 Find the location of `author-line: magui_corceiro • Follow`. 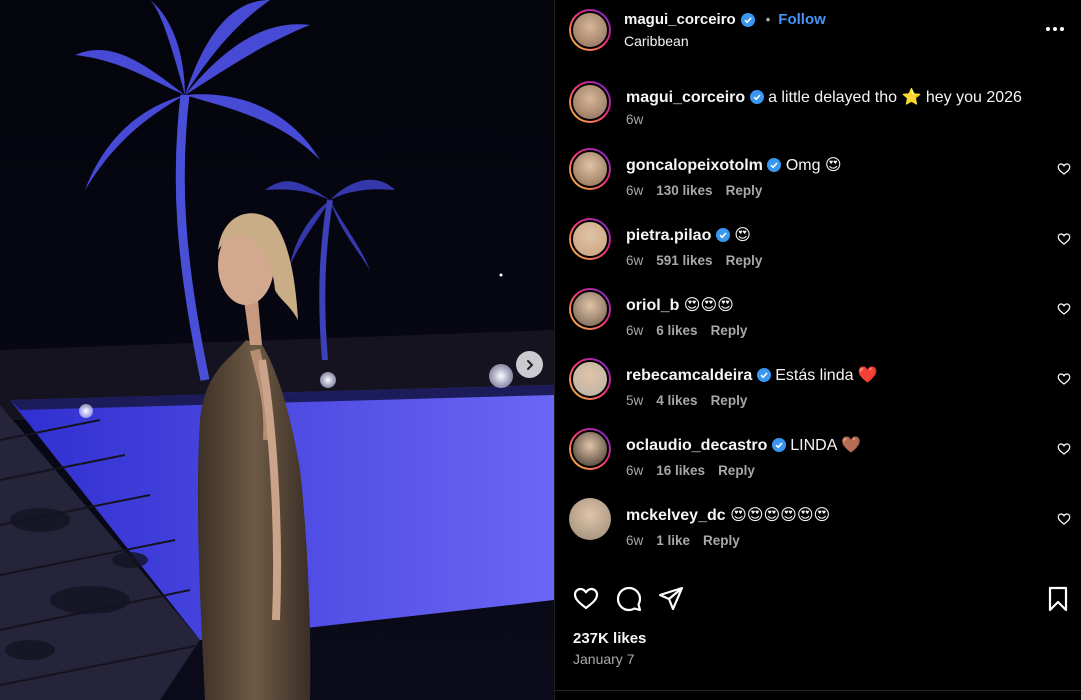

author-line: magui_corceiro • Follow is located at coordinates (725, 19).